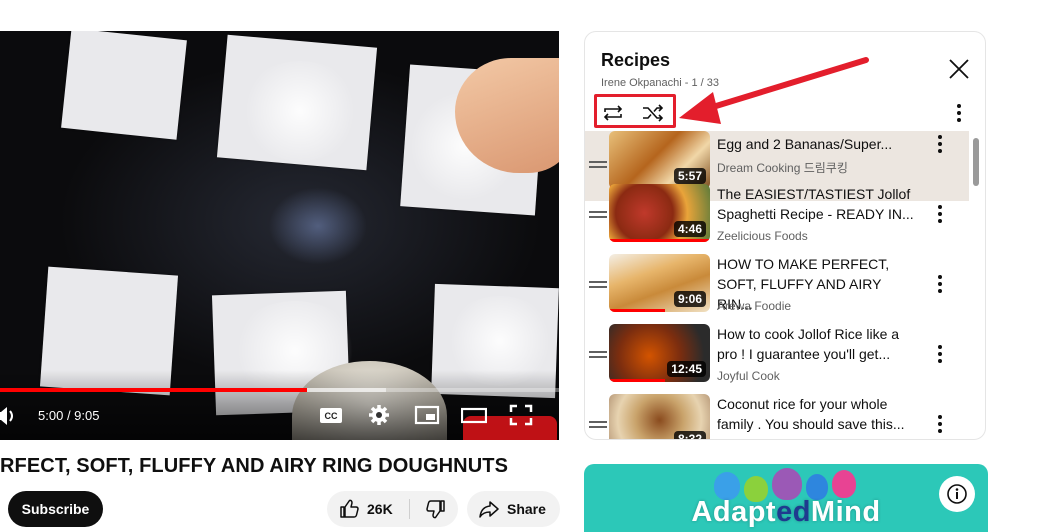  What do you see at coordinates (380, 509) in the screenshot?
I see `like-count: 26K` at bounding box center [380, 509].